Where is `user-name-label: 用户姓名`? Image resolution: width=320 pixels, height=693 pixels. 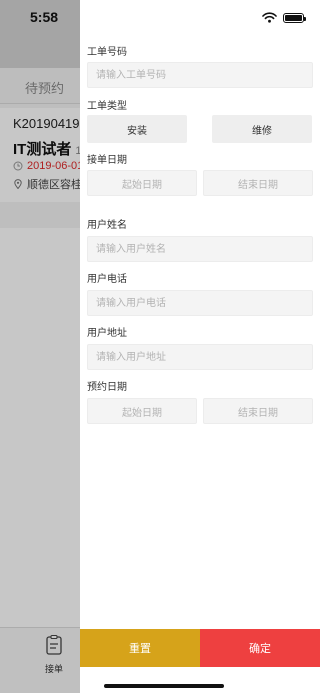
user-name-label: 用户姓名 is located at coordinates (107, 225).